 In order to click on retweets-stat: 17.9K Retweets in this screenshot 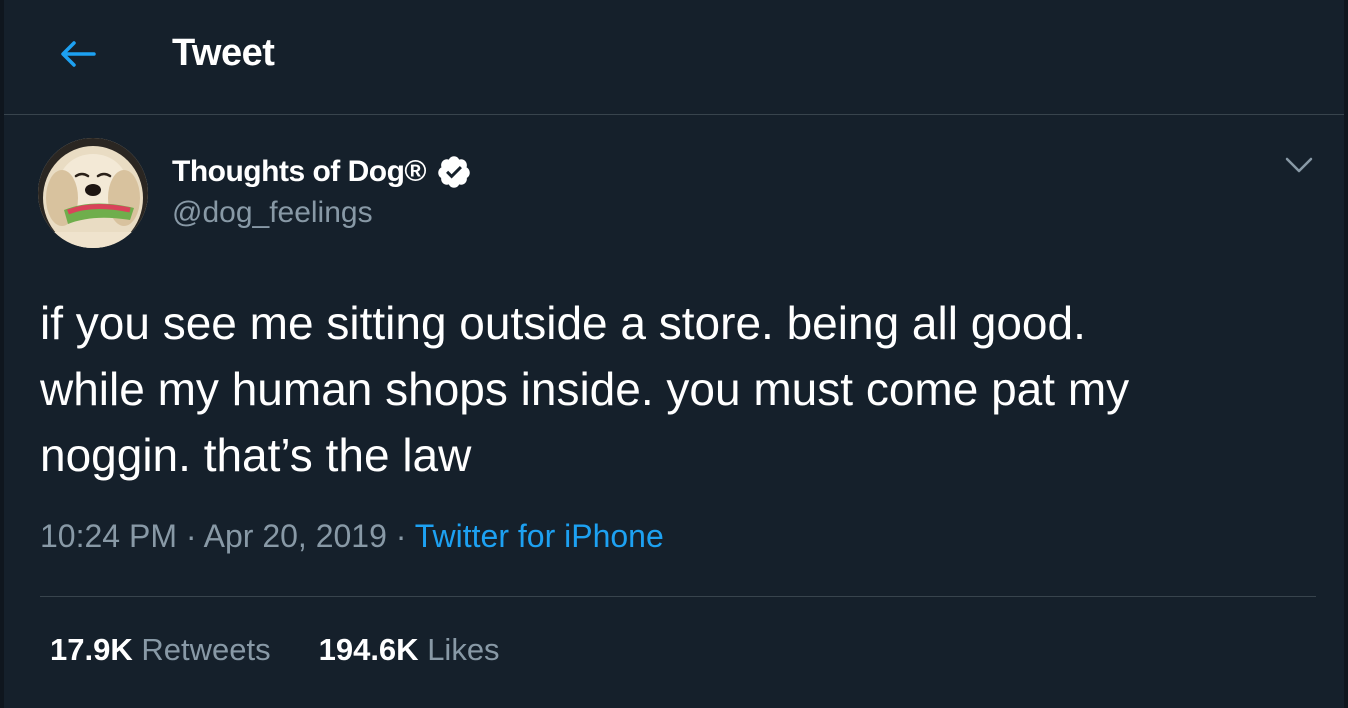, I will do `click(160, 650)`.